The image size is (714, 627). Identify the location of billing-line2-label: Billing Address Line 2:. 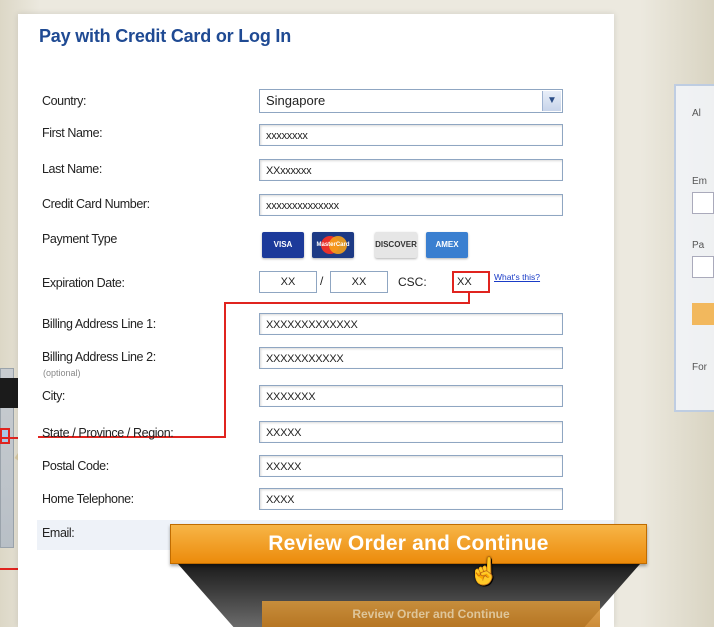
(99, 357).